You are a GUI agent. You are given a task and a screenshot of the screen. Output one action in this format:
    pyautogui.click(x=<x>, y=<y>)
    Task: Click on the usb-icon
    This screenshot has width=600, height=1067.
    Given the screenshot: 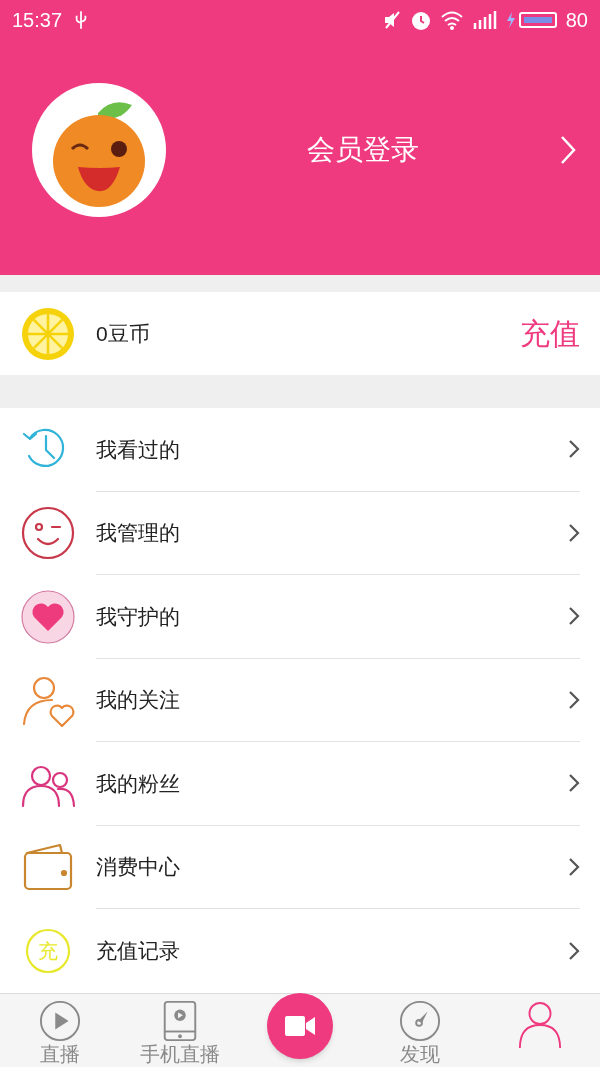 What is the action you would take?
    pyautogui.click(x=81, y=20)
    